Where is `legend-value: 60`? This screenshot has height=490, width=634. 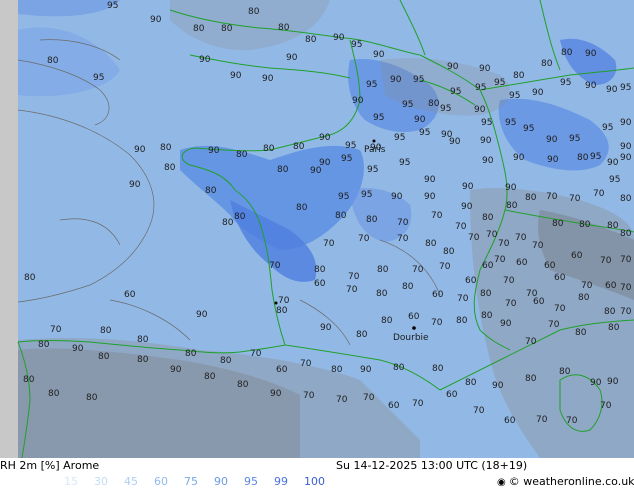
legend-value: 60 is located at coordinates (161, 481).